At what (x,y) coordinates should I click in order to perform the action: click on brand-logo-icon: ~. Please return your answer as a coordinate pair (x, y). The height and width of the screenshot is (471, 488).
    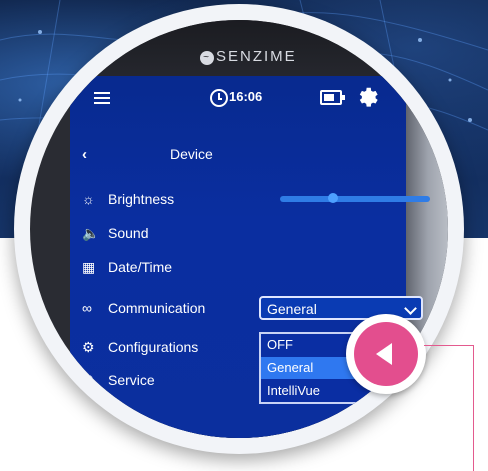
    Looking at the image, I should click on (207, 58).